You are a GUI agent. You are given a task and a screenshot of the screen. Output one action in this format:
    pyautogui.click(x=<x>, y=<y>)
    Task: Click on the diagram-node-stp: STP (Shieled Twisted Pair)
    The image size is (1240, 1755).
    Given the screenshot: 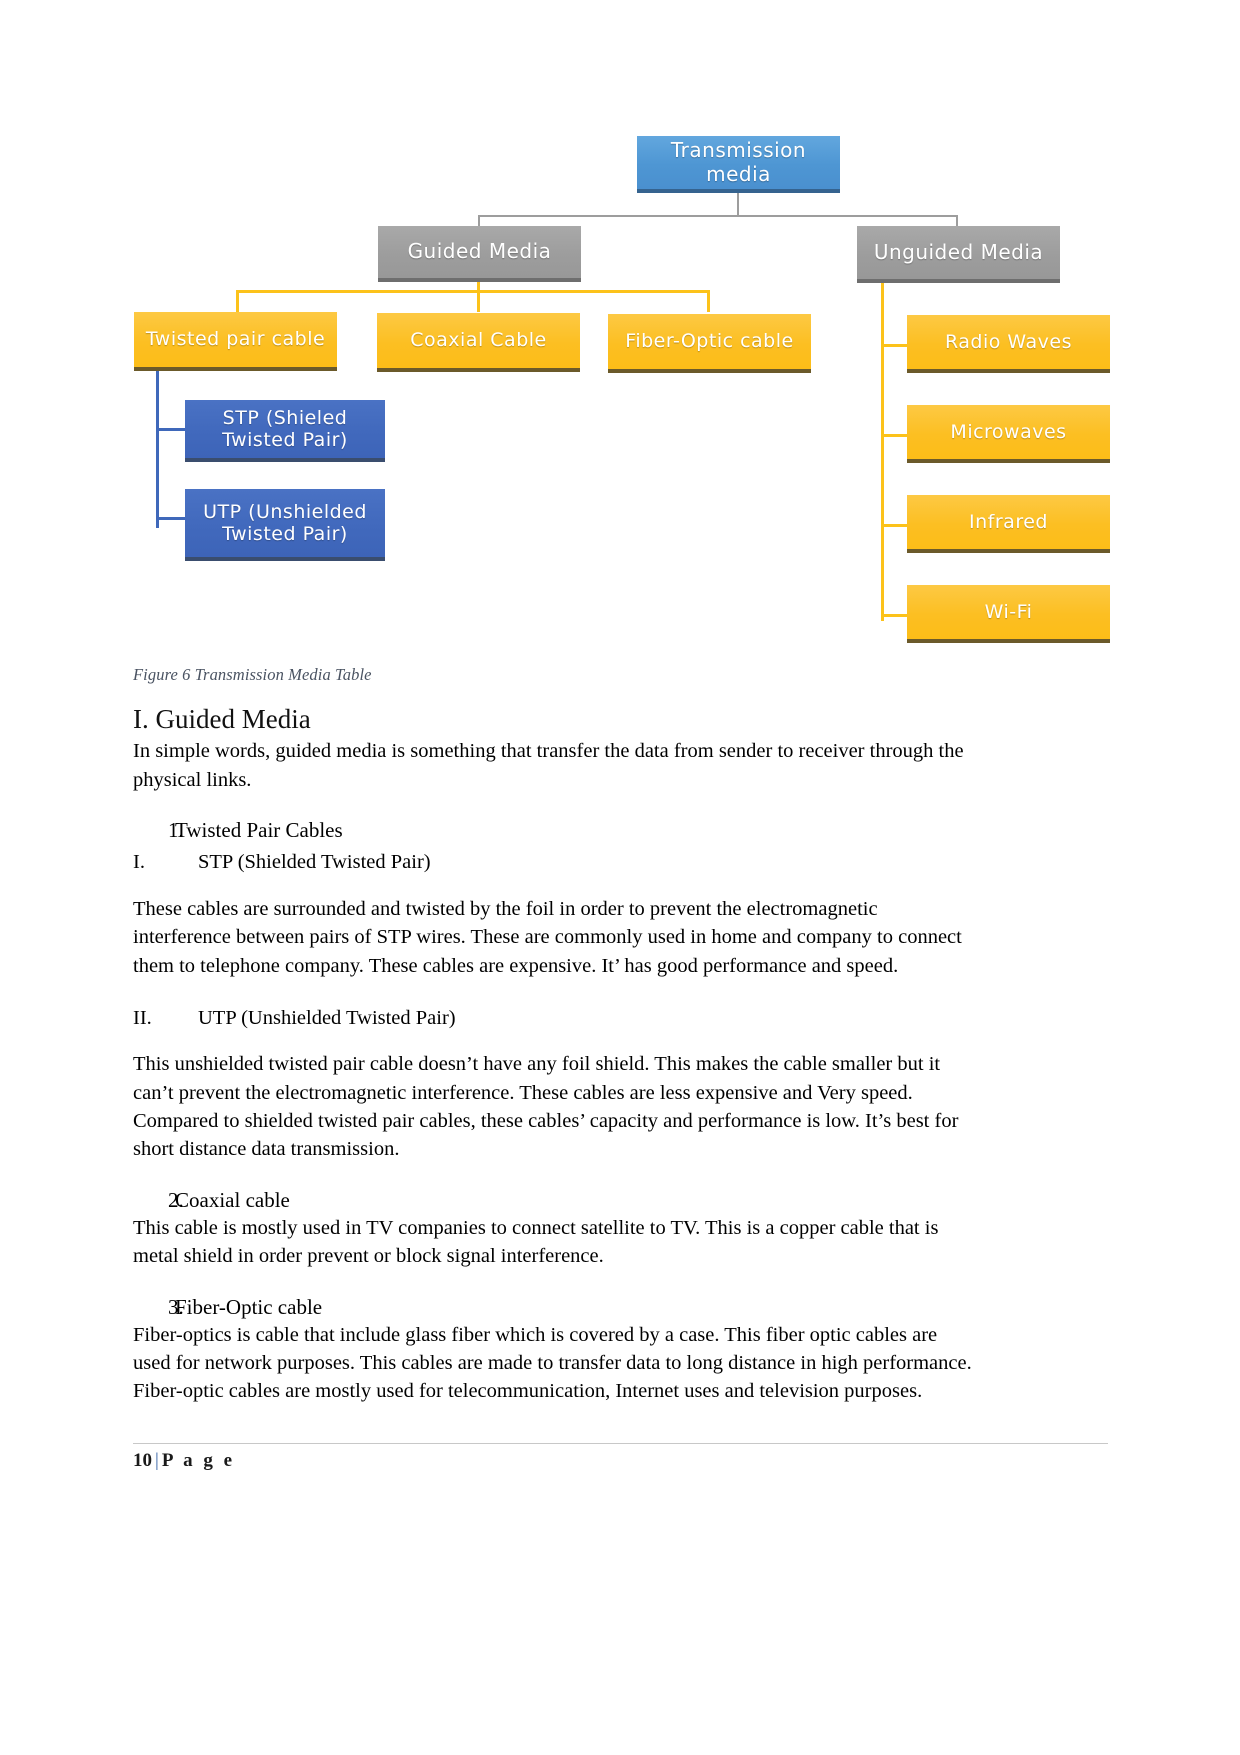 What is the action you would take?
    pyautogui.click(x=285, y=431)
    